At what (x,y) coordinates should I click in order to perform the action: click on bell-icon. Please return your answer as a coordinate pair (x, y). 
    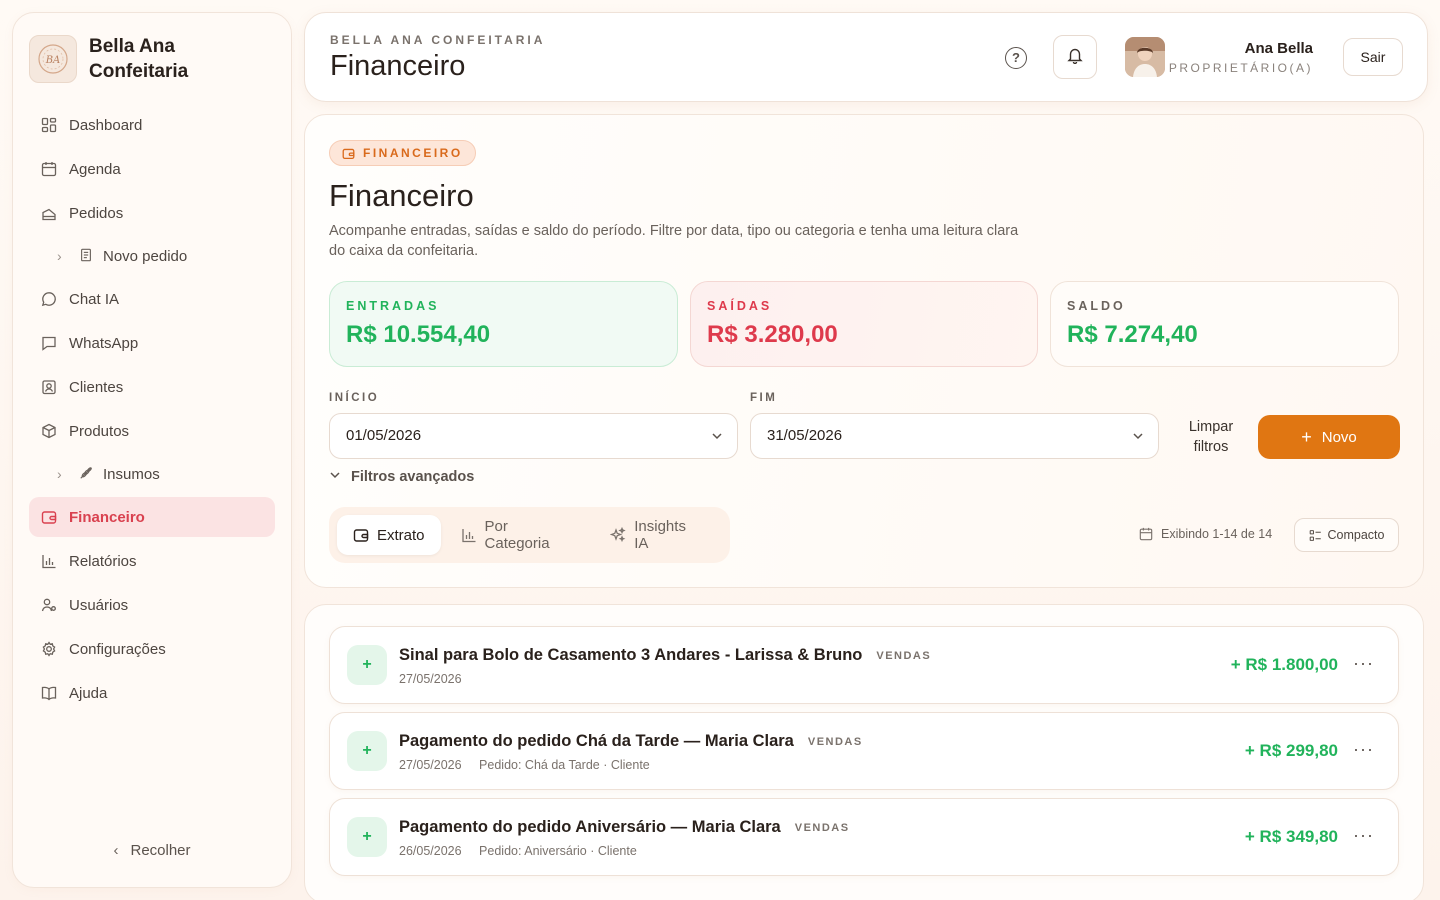
    Looking at the image, I should click on (1075, 57).